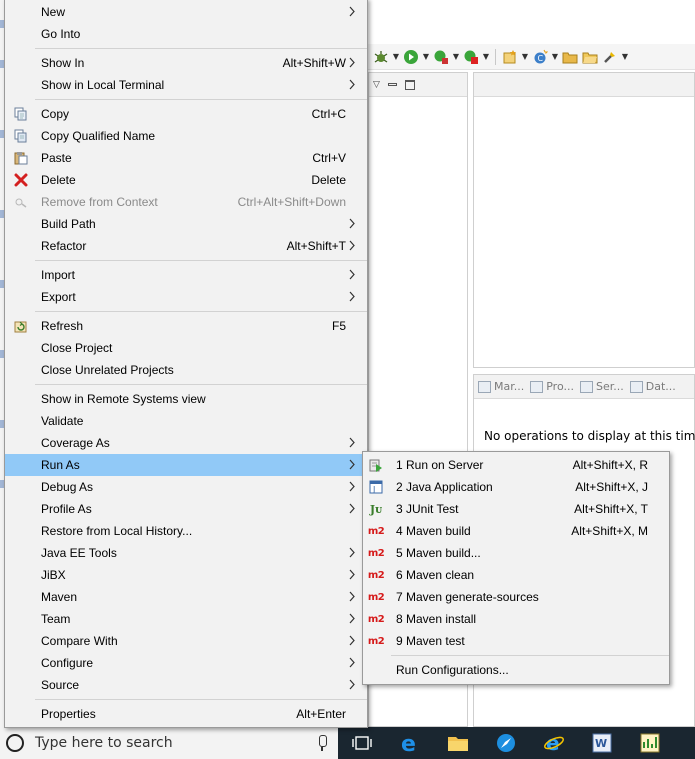 Image resolution: width=695 pixels, height=759 pixels. Describe the element at coordinates (21, 202) in the screenshot. I see `remove-from-context-icon` at that location.